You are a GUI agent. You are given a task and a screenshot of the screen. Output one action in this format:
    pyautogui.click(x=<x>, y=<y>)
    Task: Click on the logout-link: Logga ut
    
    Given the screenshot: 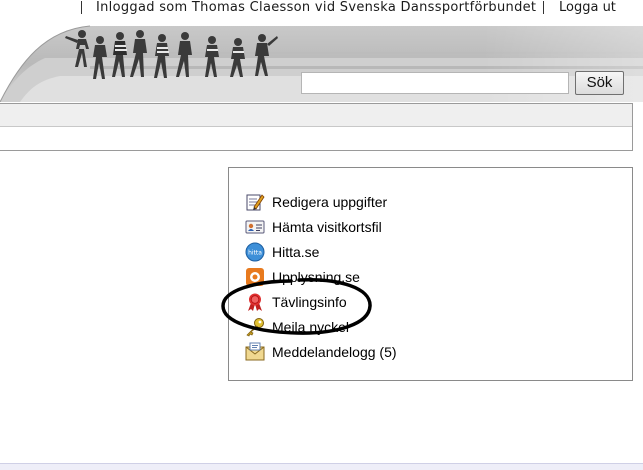 What is the action you would take?
    pyautogui.click(x=587, y=7)
    